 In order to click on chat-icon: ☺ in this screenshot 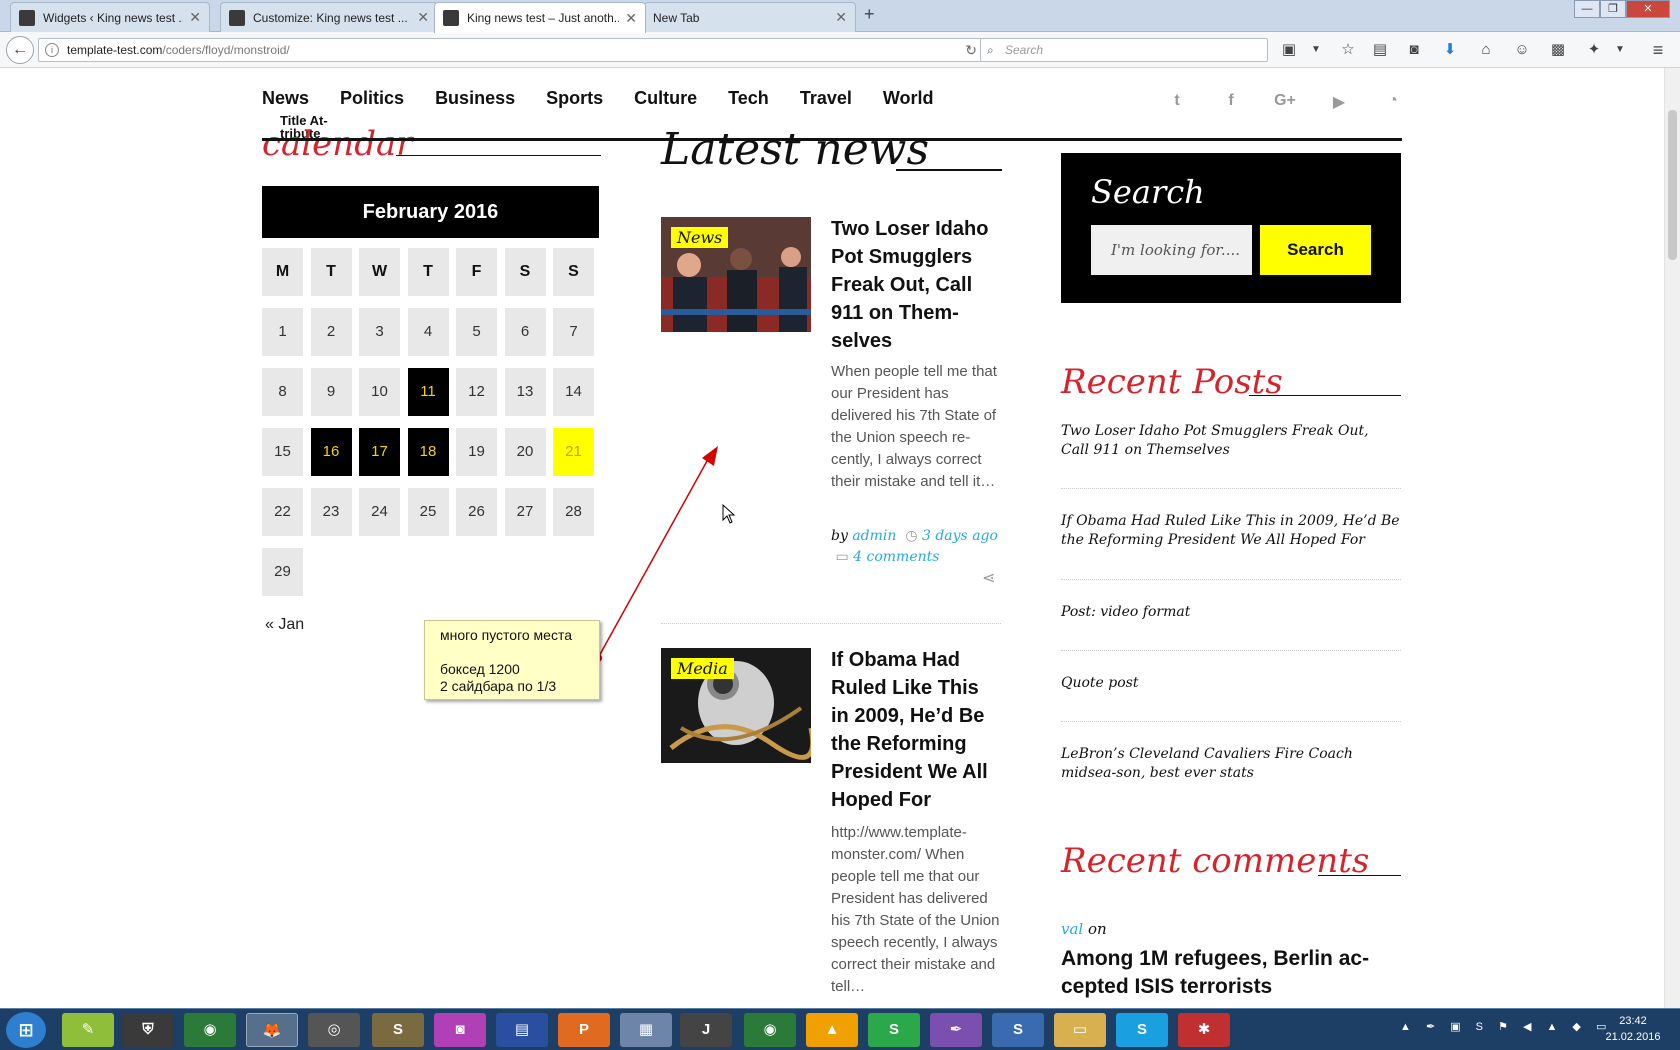, I will do `click(1522, 50)`.